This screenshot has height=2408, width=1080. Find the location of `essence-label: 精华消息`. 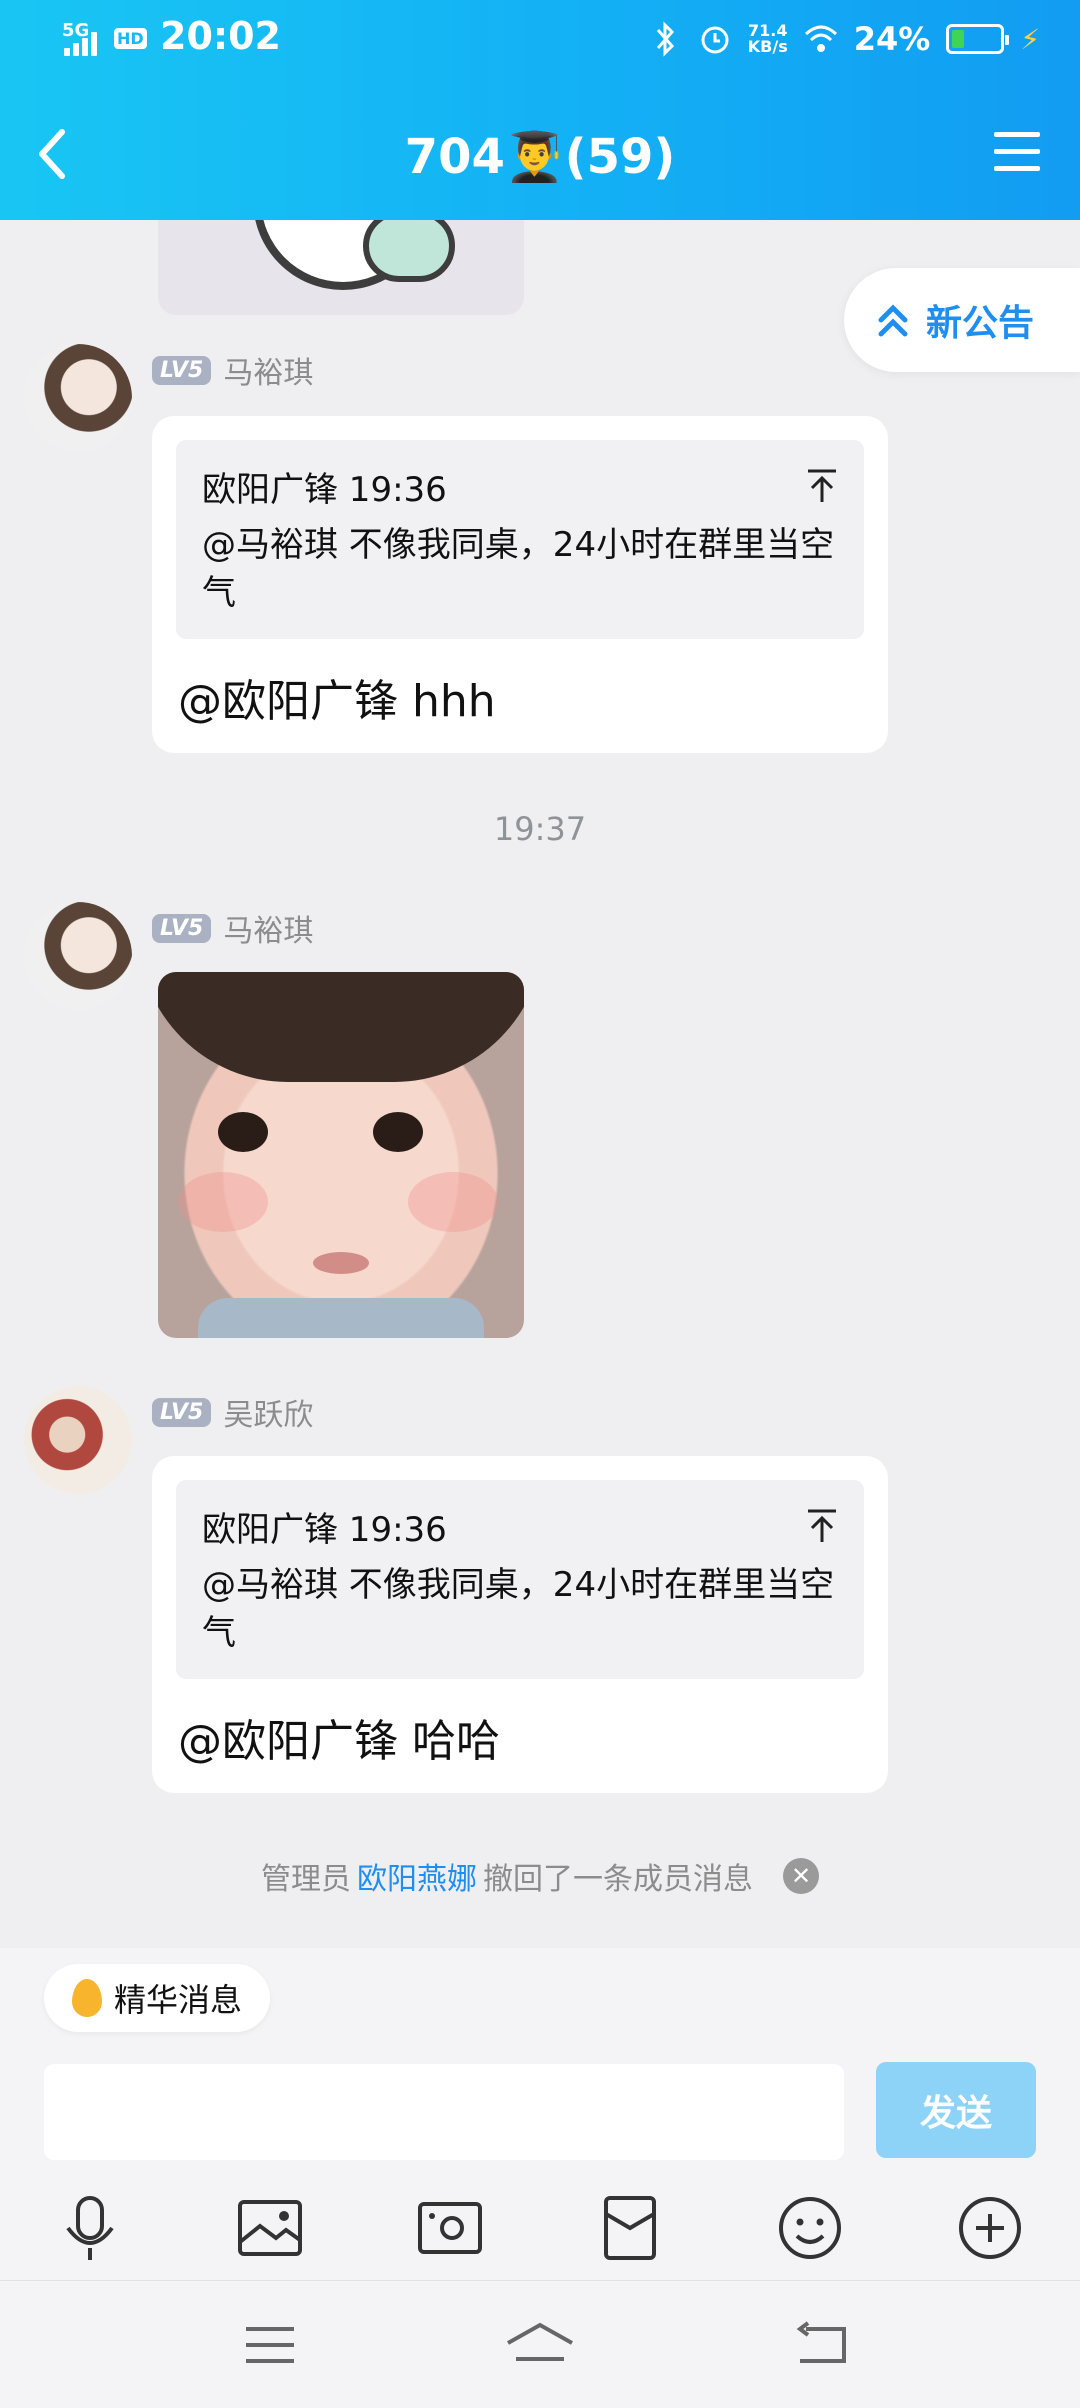

essence-label: 精华消息 is located at coordinates (178, 2000).